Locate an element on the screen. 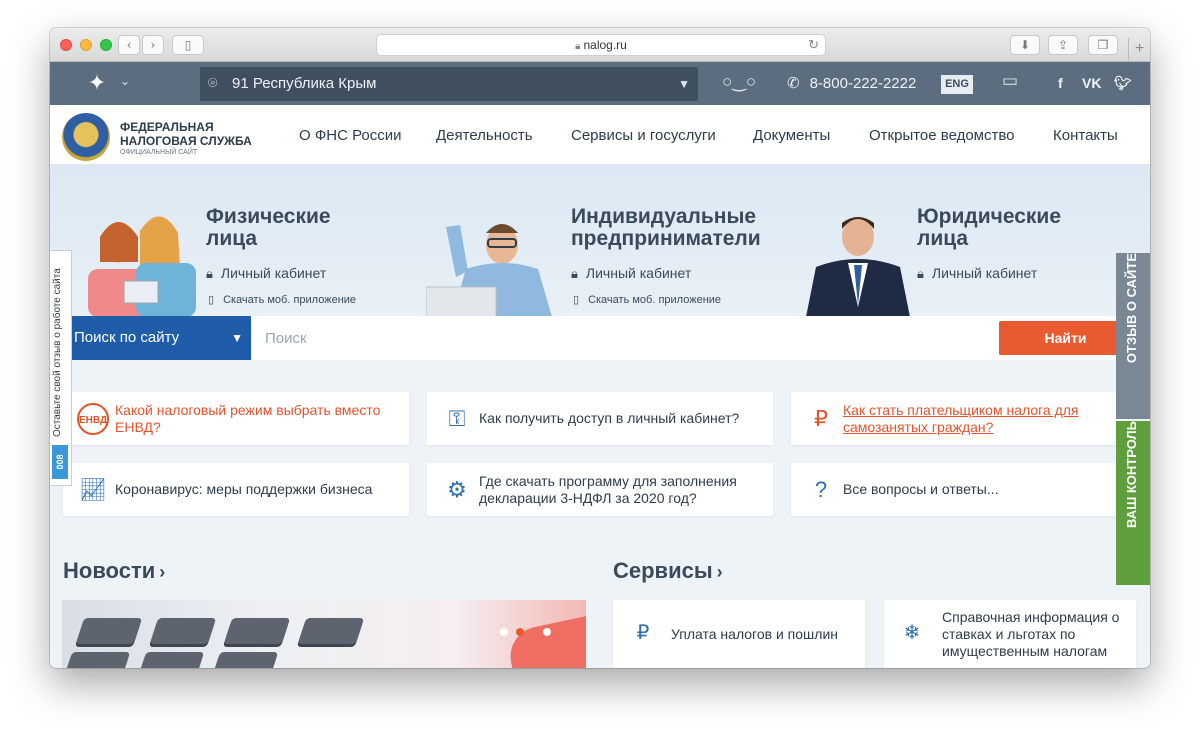 The width and height of the screenshot is (1200, 740). nav-open-department: Открытое ведомство is located at coordinates (942, 135).